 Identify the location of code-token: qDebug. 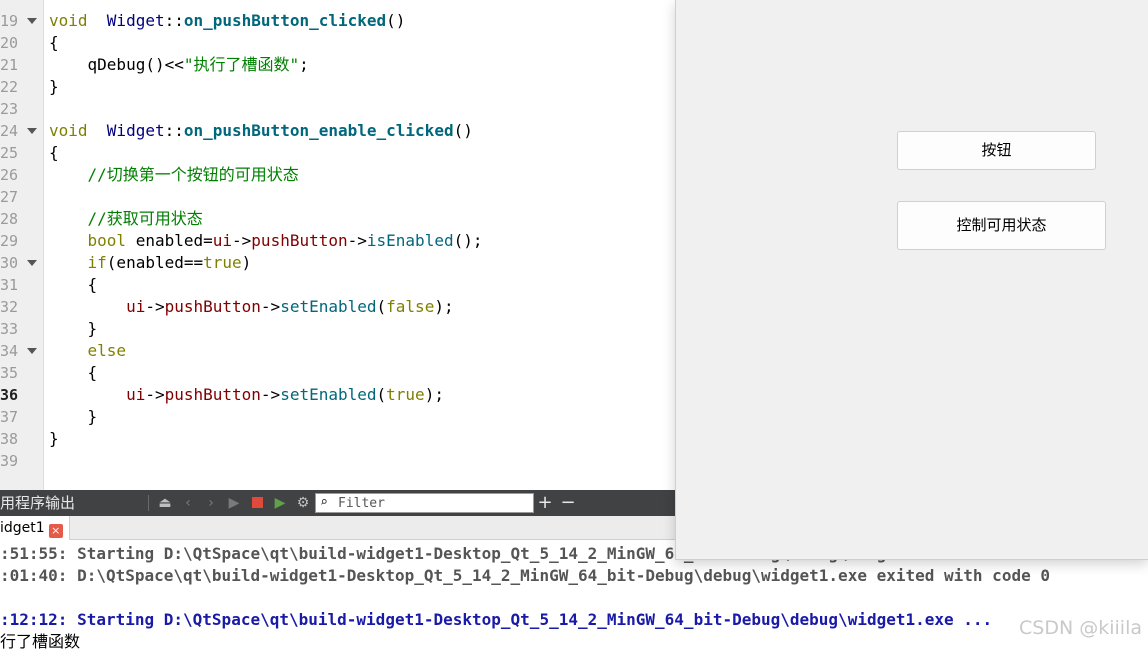
(116, 64).